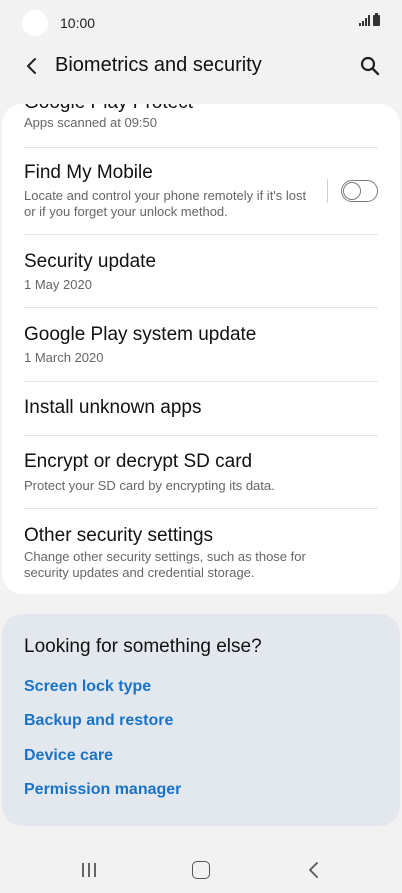 The height and width of the screenshot is (893, 402). I want to click on status-icons, so click(369, 19).